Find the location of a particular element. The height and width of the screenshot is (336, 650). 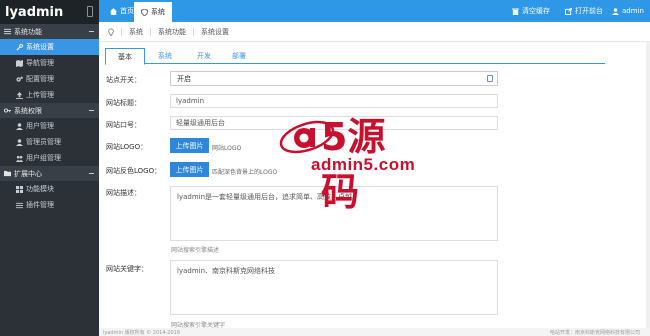

upload-logo-inverse-button: 上传图片 is located at coordinates (189, 169).